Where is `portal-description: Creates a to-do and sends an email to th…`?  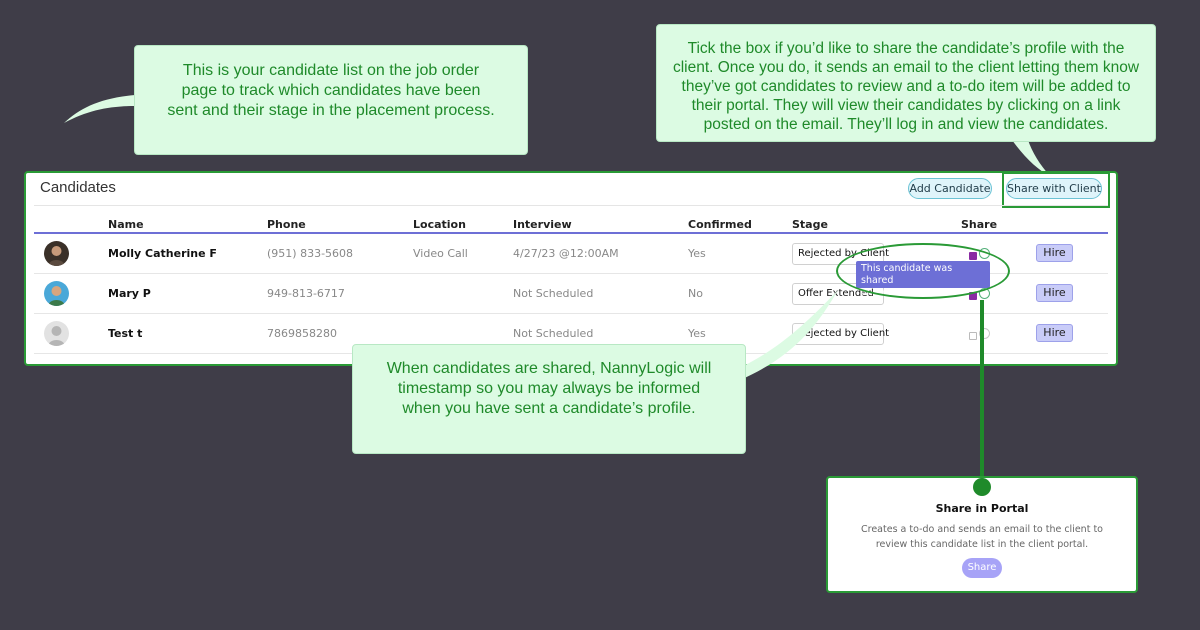
portal-description: Creates a to-do and sends an email to th… is located at coordinates (982, 537).